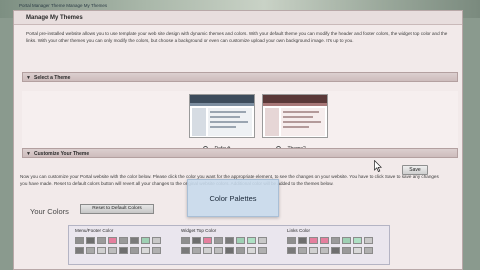 Image resolution: width=480 pixels, height=270 pixels. Describe the element at coordinates (52, 78) in the screenshot. I see `select-theme-label: Select a Theme` at that location.